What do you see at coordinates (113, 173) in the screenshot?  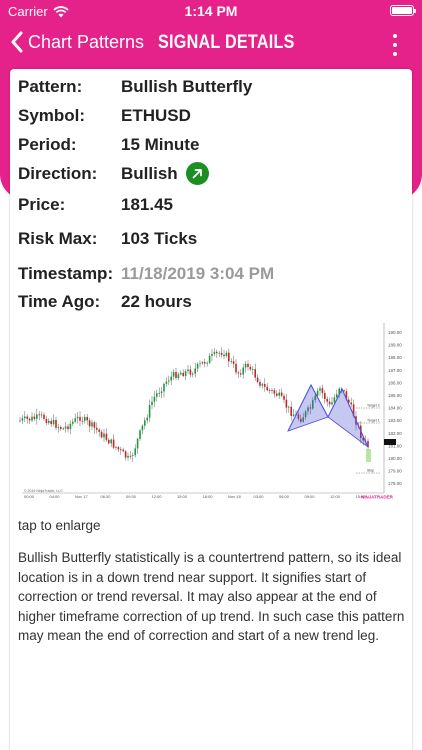 I see `direction-row: Direction: Bullish` at bounding box center [113, 173].